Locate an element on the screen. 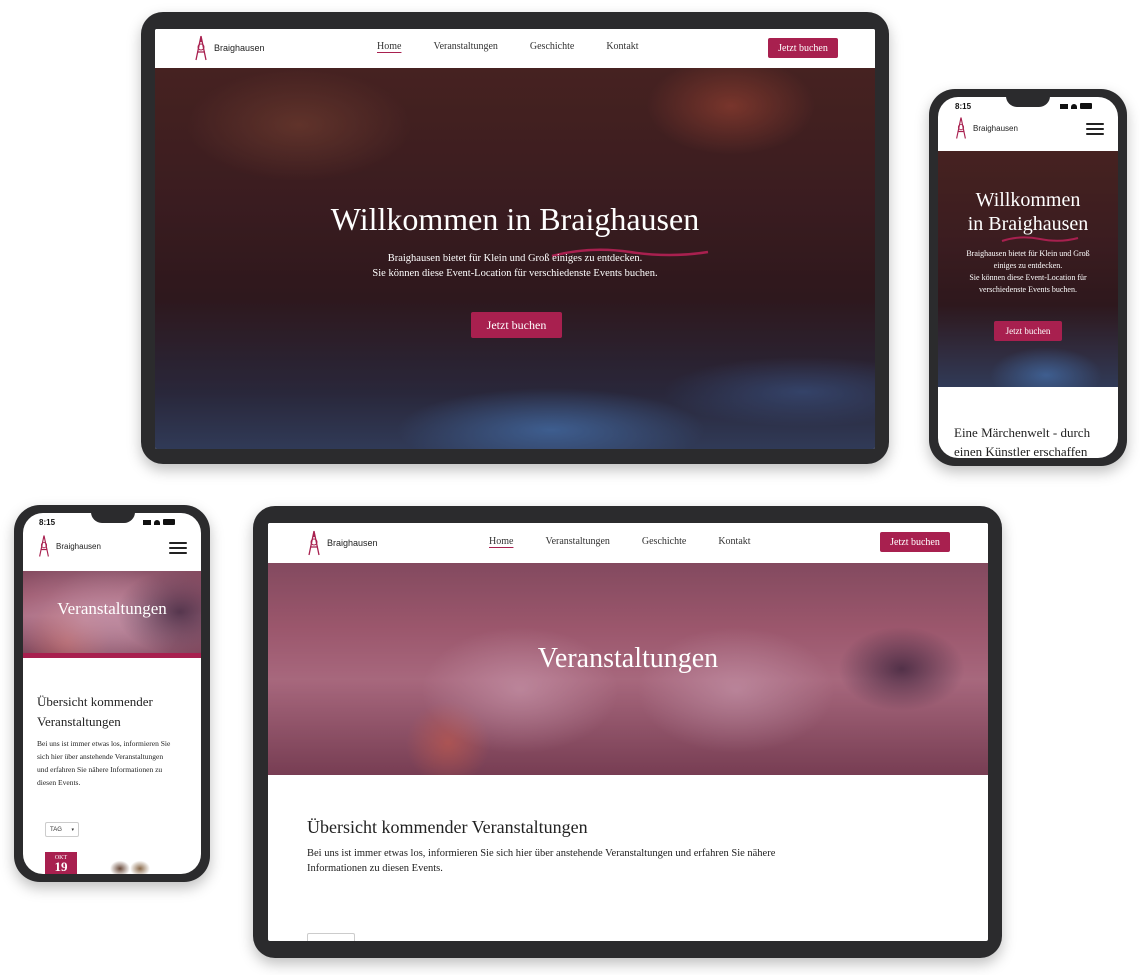 Image resolution: width=1140 pixels, height=975 pixels. section-title-line2: einen Künstler erschaffen is located at coordinates (1021, 451).